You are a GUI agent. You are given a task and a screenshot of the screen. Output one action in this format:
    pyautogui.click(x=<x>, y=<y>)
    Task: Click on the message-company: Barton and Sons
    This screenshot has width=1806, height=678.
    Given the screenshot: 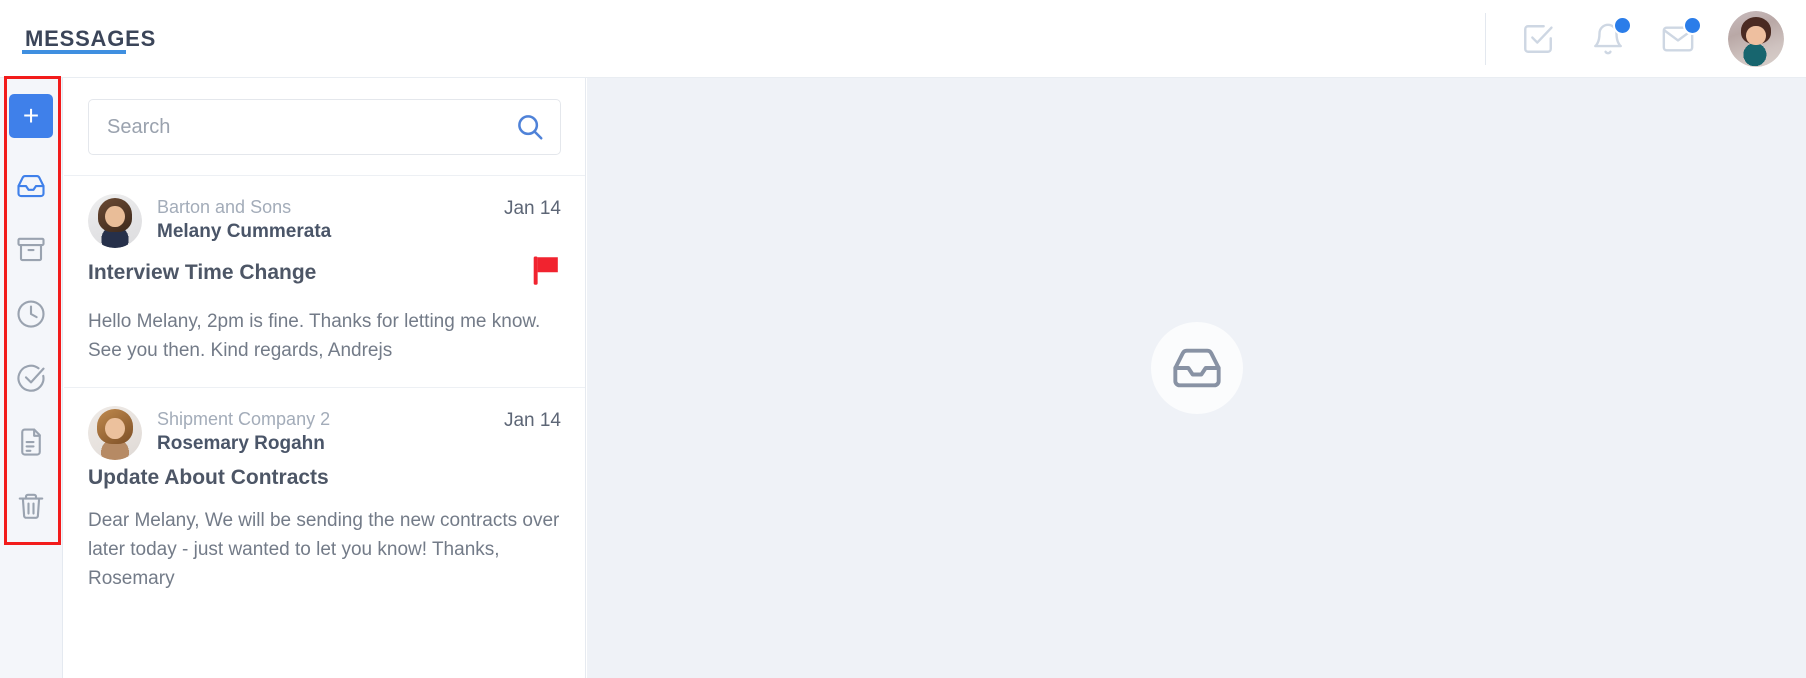 What is the action you would take?
    pyautogui.click(x=224, y=207)
    